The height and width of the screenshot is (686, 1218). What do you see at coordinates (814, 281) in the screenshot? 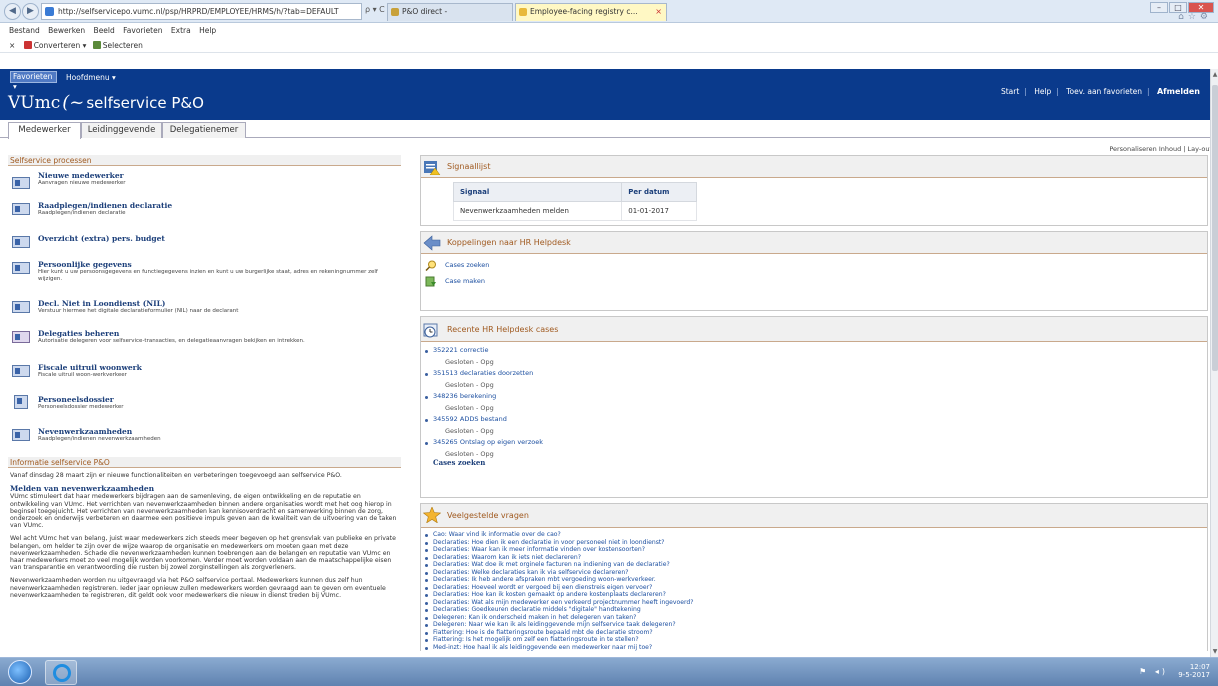
I see `case-create-link: Case maken` at bounding box center [814, 281].